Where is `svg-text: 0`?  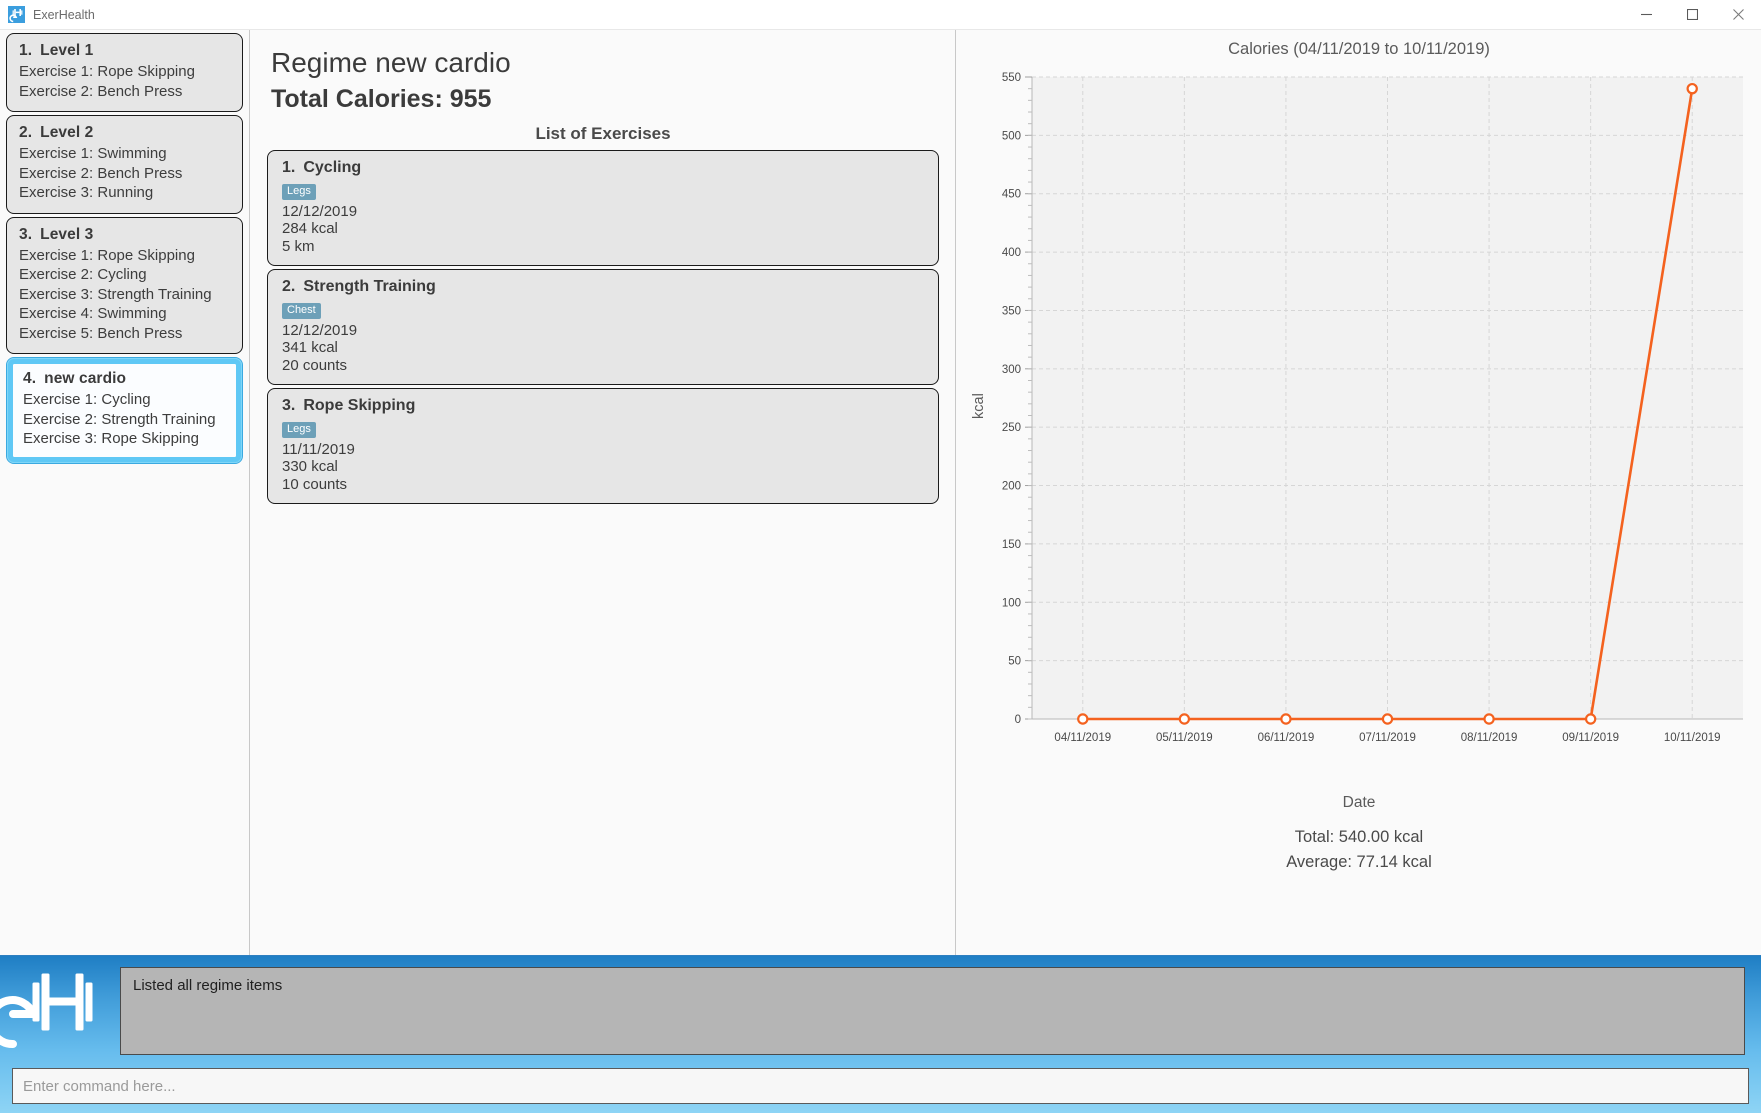 svg-text: 0 is located at coordinates (1018, 720).